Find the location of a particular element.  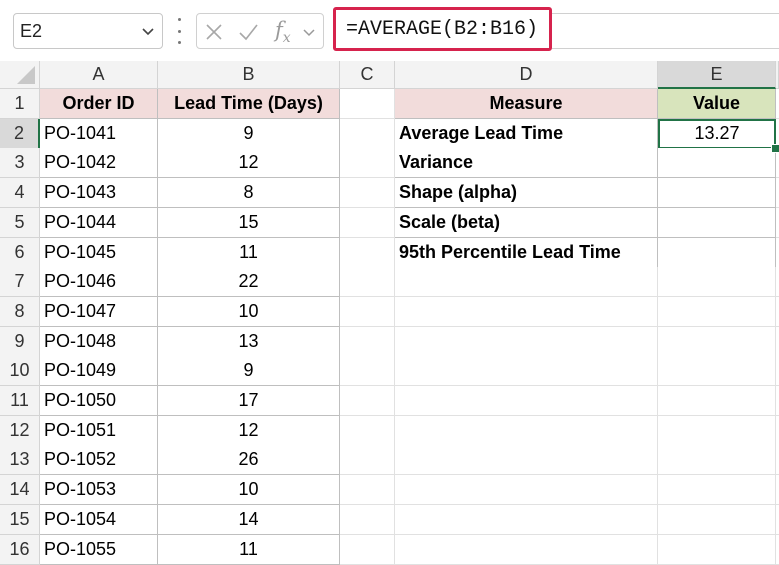

header-order-id: Order ID is located at coordinates (99, 104).